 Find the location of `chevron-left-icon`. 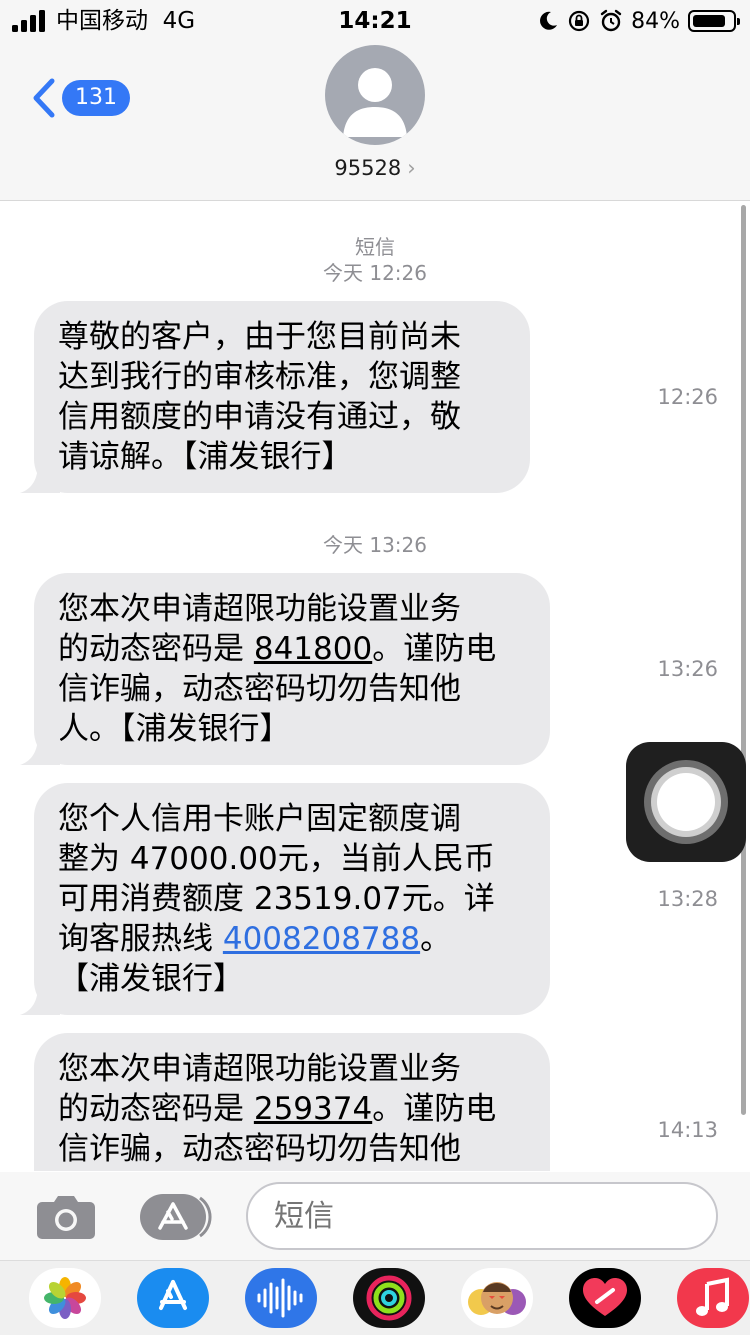

chevron-left-icon is located at coordinates (44, 98).